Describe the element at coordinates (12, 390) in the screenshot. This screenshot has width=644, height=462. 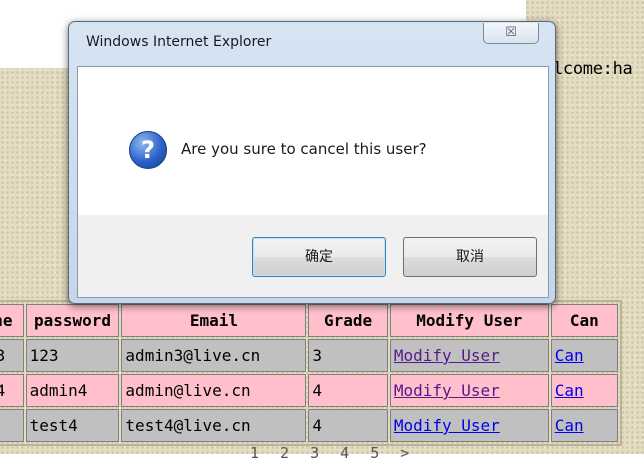
I see `cell-username: n4` at that location.